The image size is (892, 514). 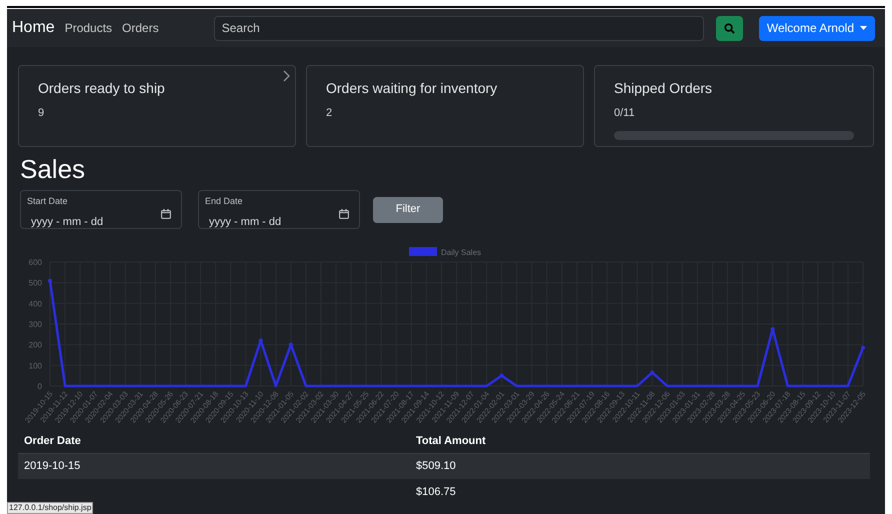 I want to click on card-value: 2, so click(x=330, y=113).